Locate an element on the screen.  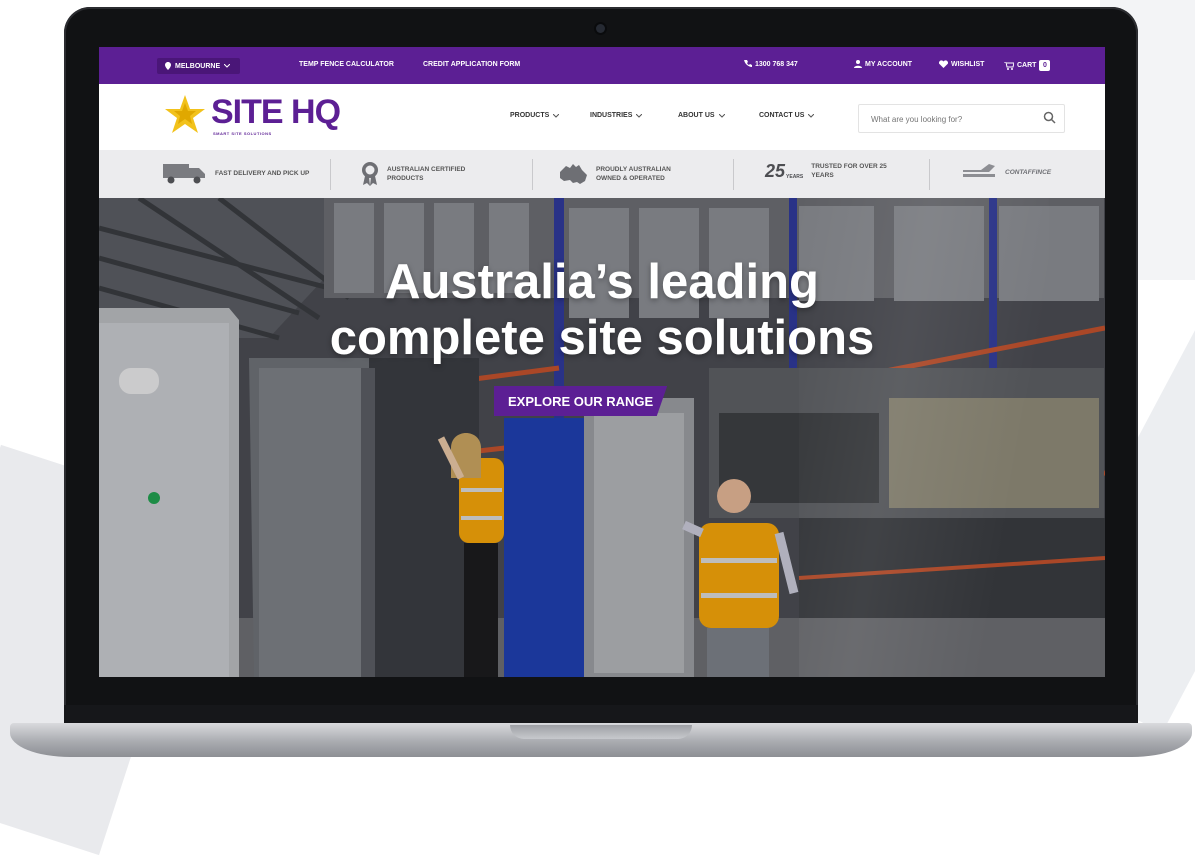
nav-products-label: PRODUCTS is located at coordinates (530, 115).